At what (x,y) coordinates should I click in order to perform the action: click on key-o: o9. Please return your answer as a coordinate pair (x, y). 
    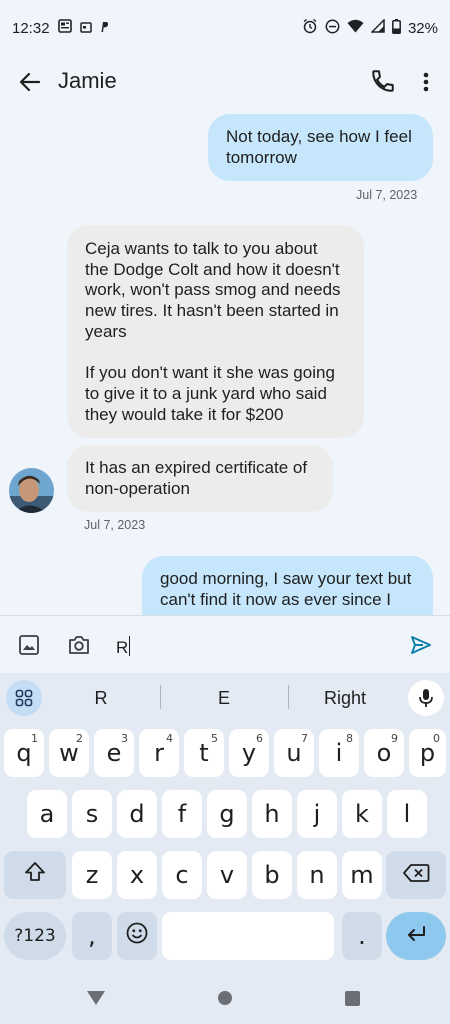
    Looking at the image, I should click on (384, 753).